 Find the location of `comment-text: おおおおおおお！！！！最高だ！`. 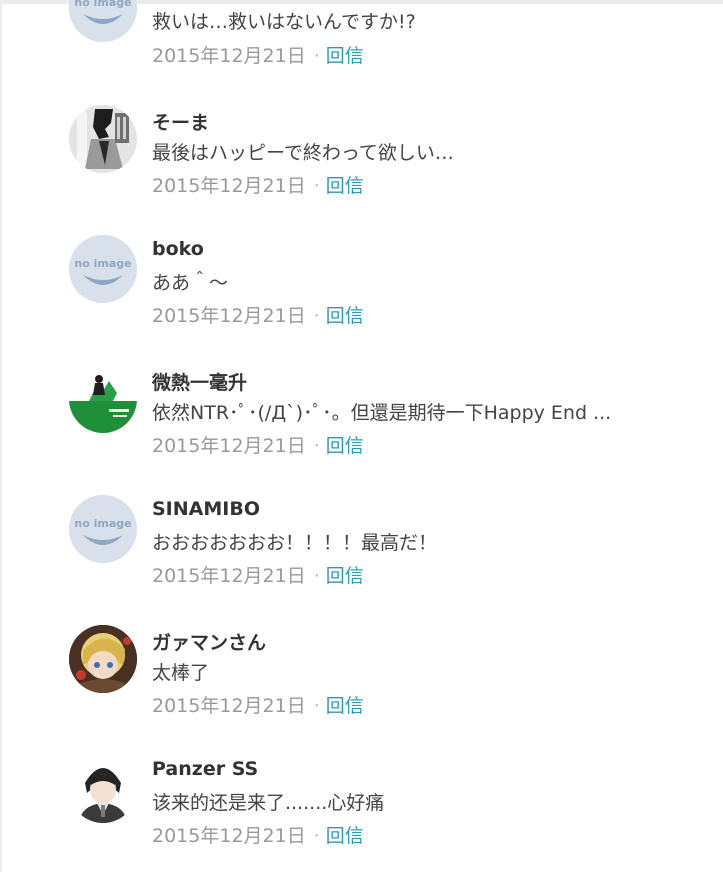

comment-text: おおおおおおお！！！！最高だ！ is located at coordinates (295, 543).